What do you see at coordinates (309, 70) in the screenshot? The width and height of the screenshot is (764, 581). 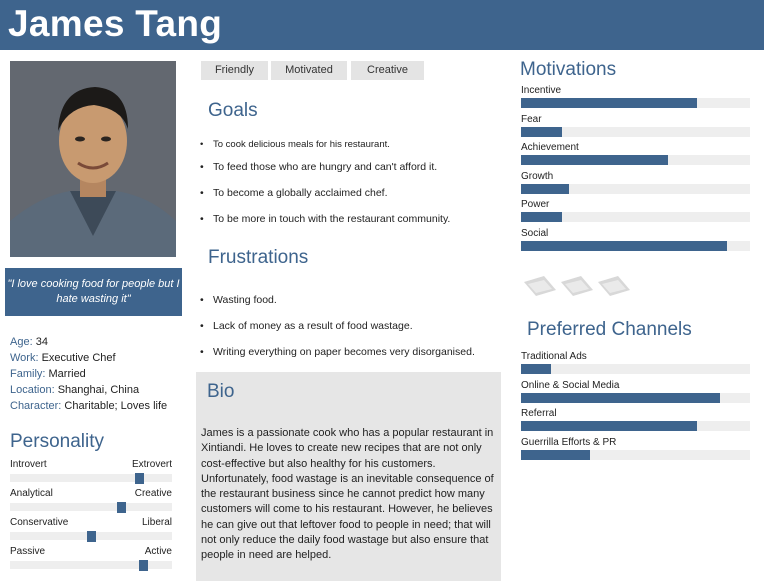 I see `tag-motivated: Motivated` at bounding box center [309, 70].